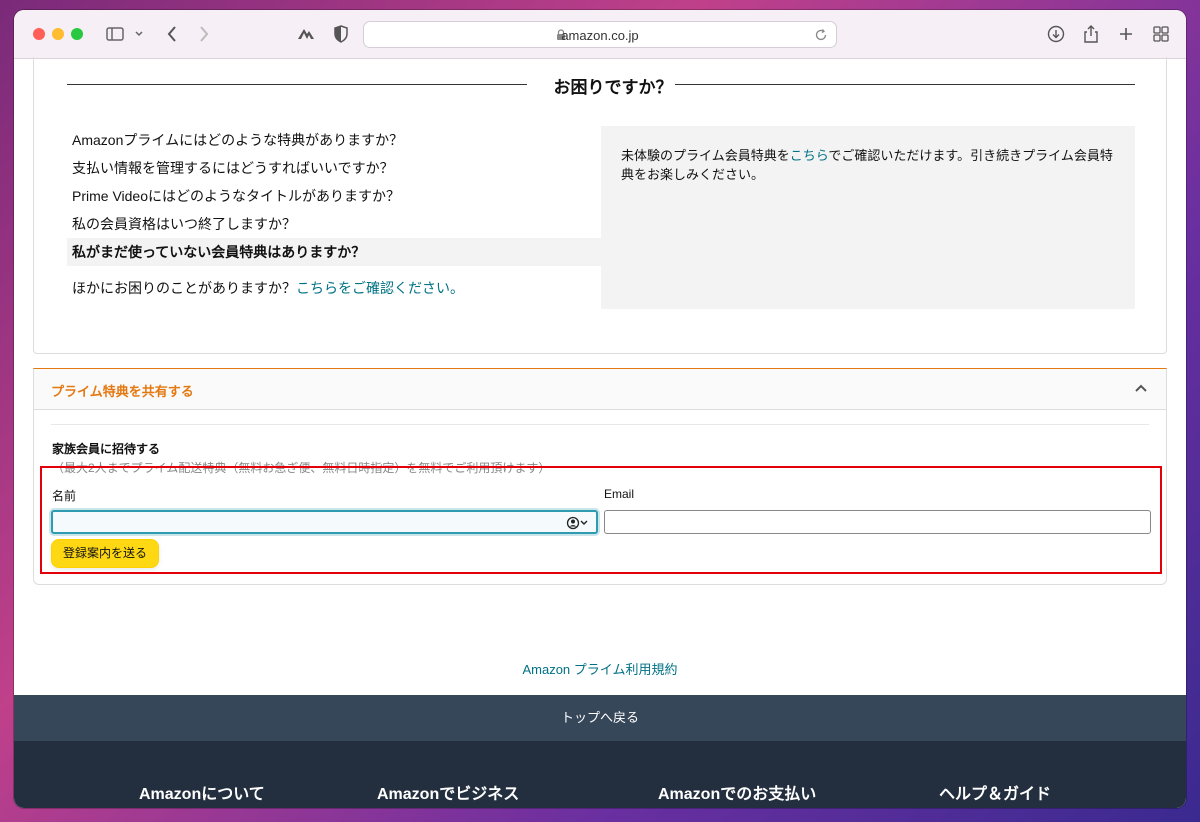 The height and width of the screenshot is (822, 1200). I want to click on tab-overview-icon, so click(1161, 34).